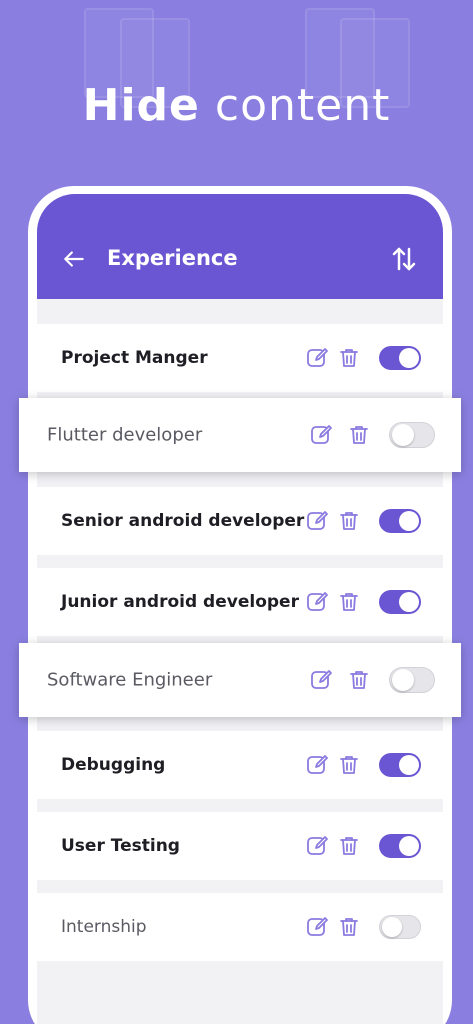 Image resolution: width=473 pixels, height=1024 pixels. Describe the element at coordinates (120, 846) in the screenshot. I see `list-item-label: User Testing` at that location.